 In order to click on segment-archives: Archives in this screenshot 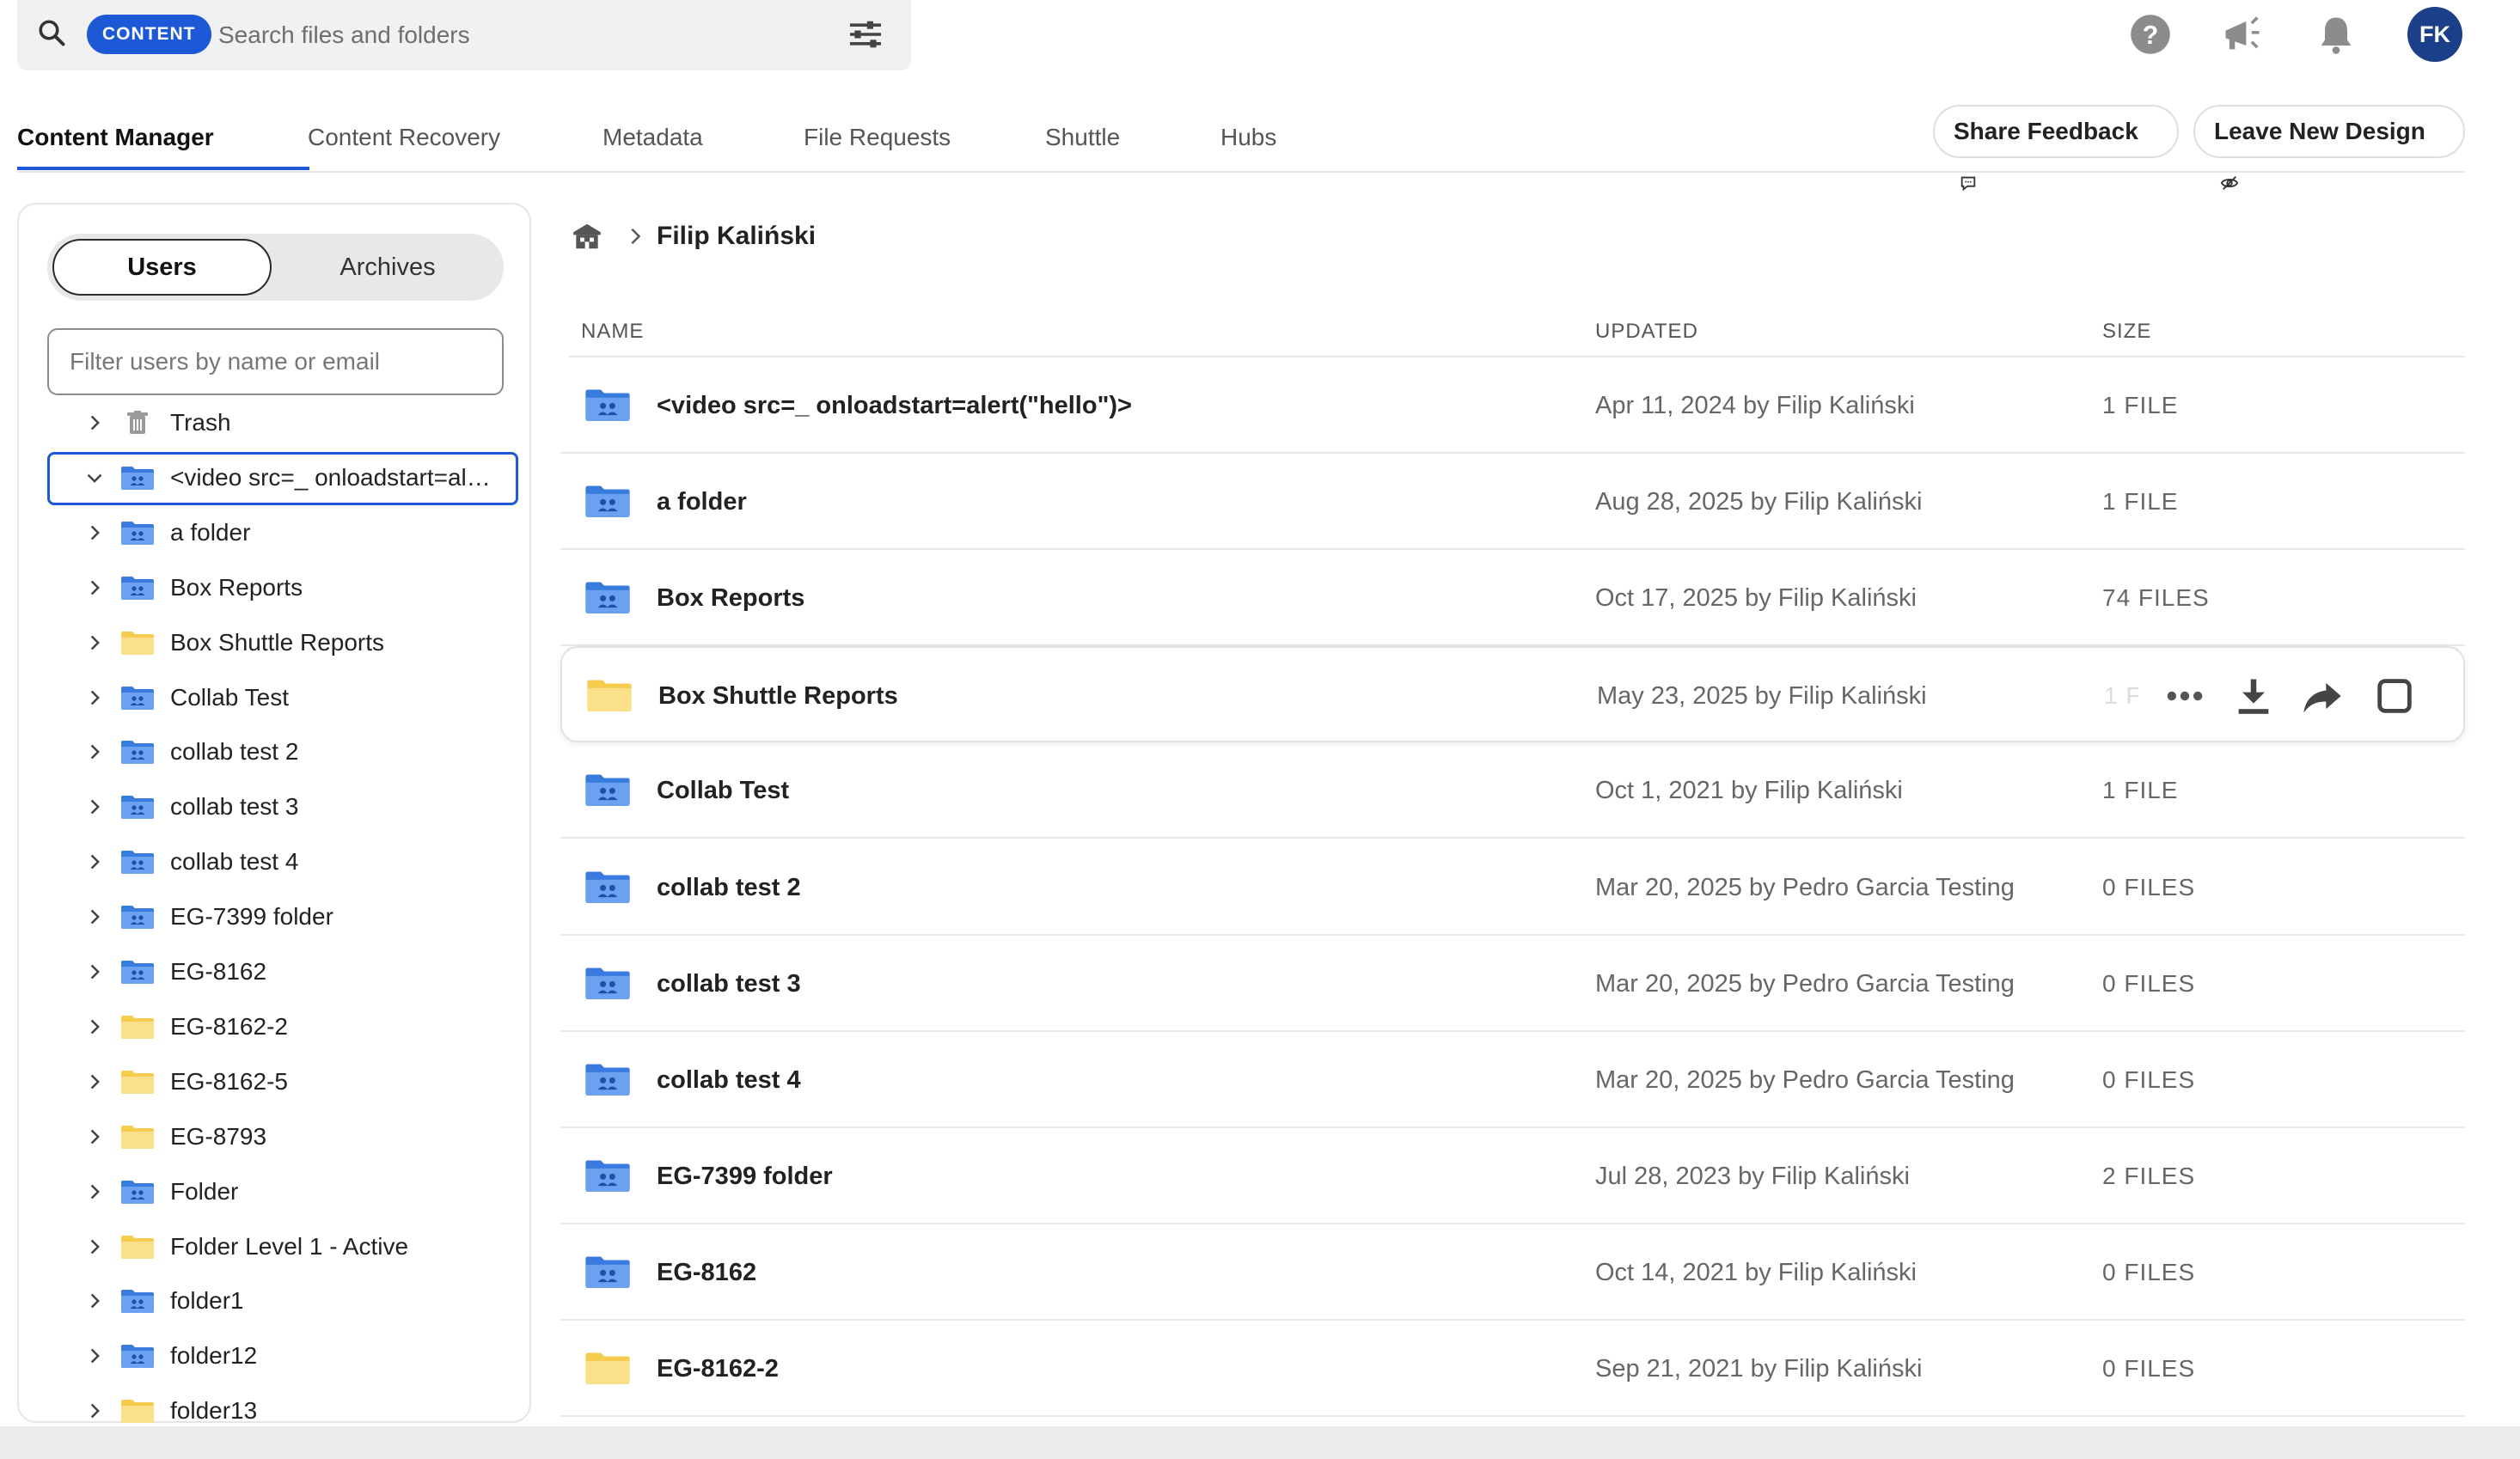, I will do `click(387, 267)`.